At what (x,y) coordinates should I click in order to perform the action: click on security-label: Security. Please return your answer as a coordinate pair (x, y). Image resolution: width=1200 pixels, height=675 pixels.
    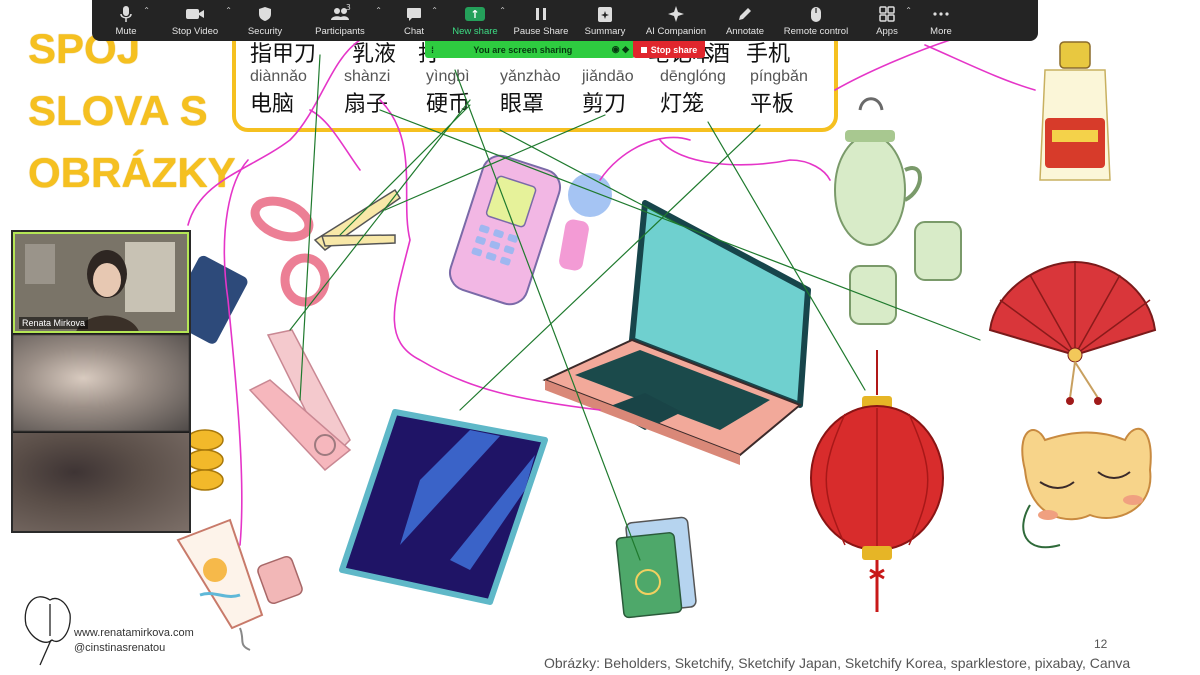
    Looking at the image, I should click on (265, 31).